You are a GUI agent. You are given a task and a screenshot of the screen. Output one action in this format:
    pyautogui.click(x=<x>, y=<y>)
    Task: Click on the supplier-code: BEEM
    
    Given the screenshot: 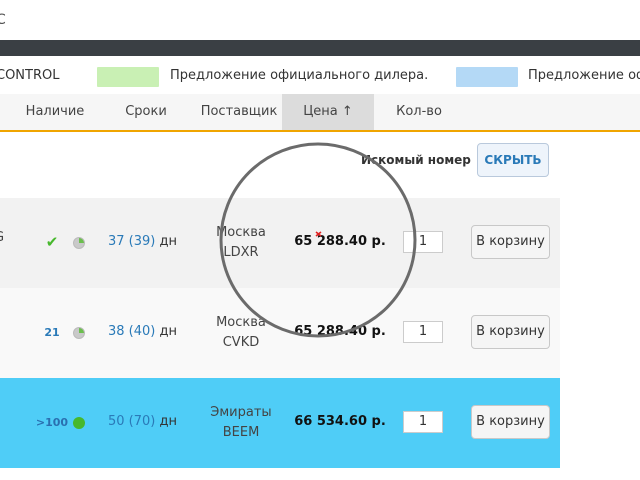 What is the action you would take?
    pyautogui.click(x=241, y=432)
    